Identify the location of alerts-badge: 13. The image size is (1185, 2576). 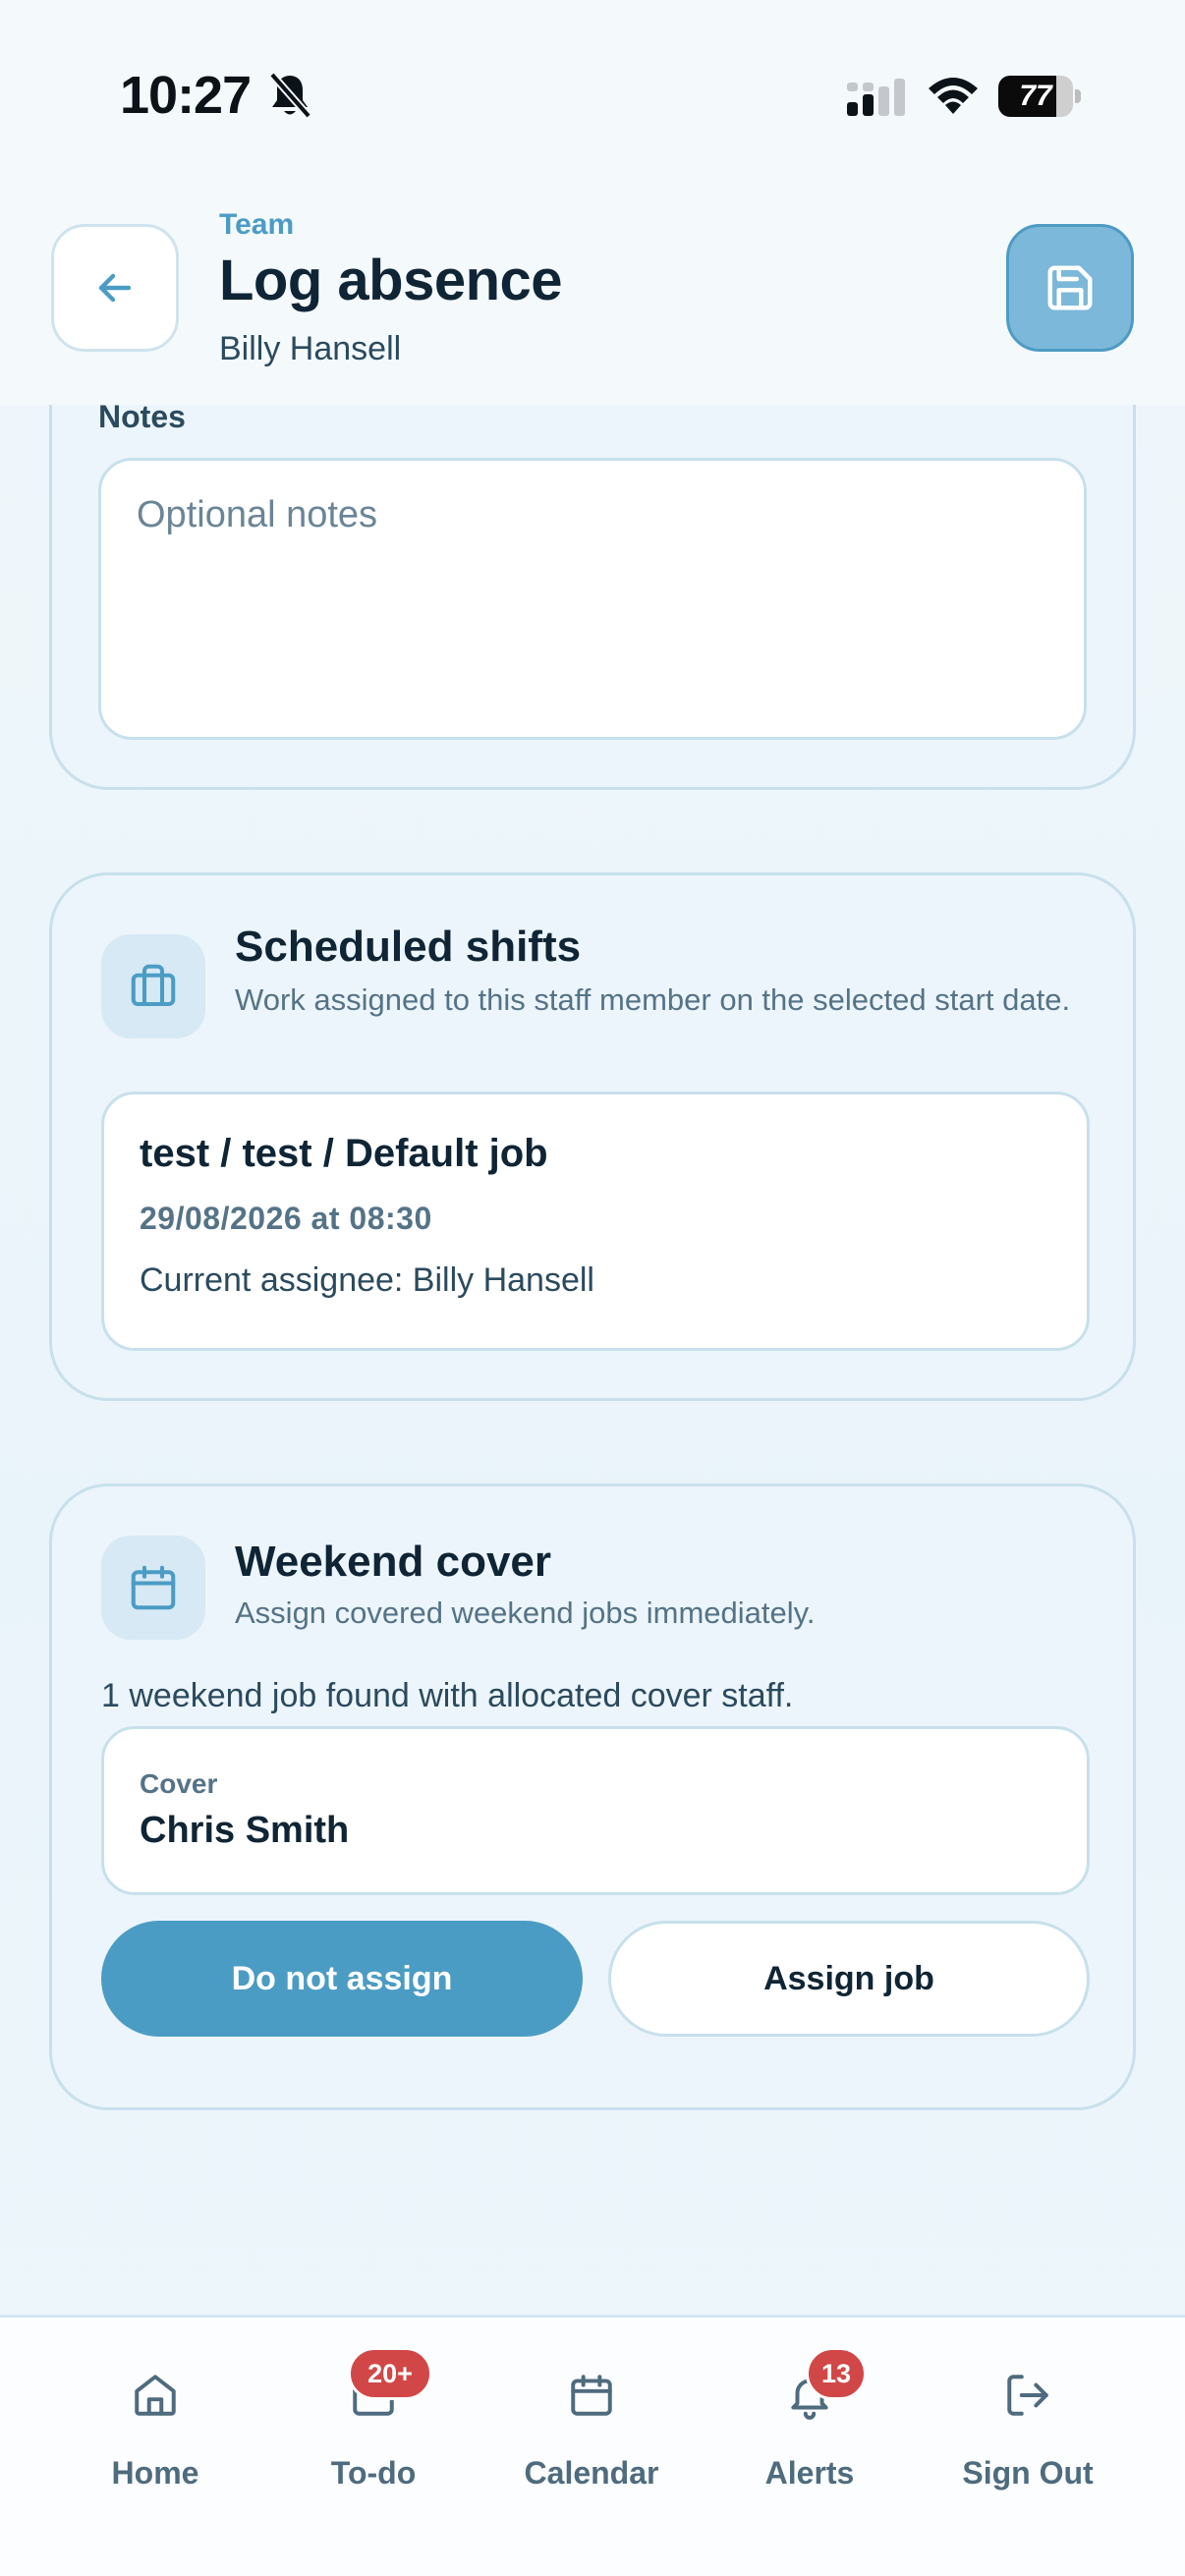
(837, 2373).